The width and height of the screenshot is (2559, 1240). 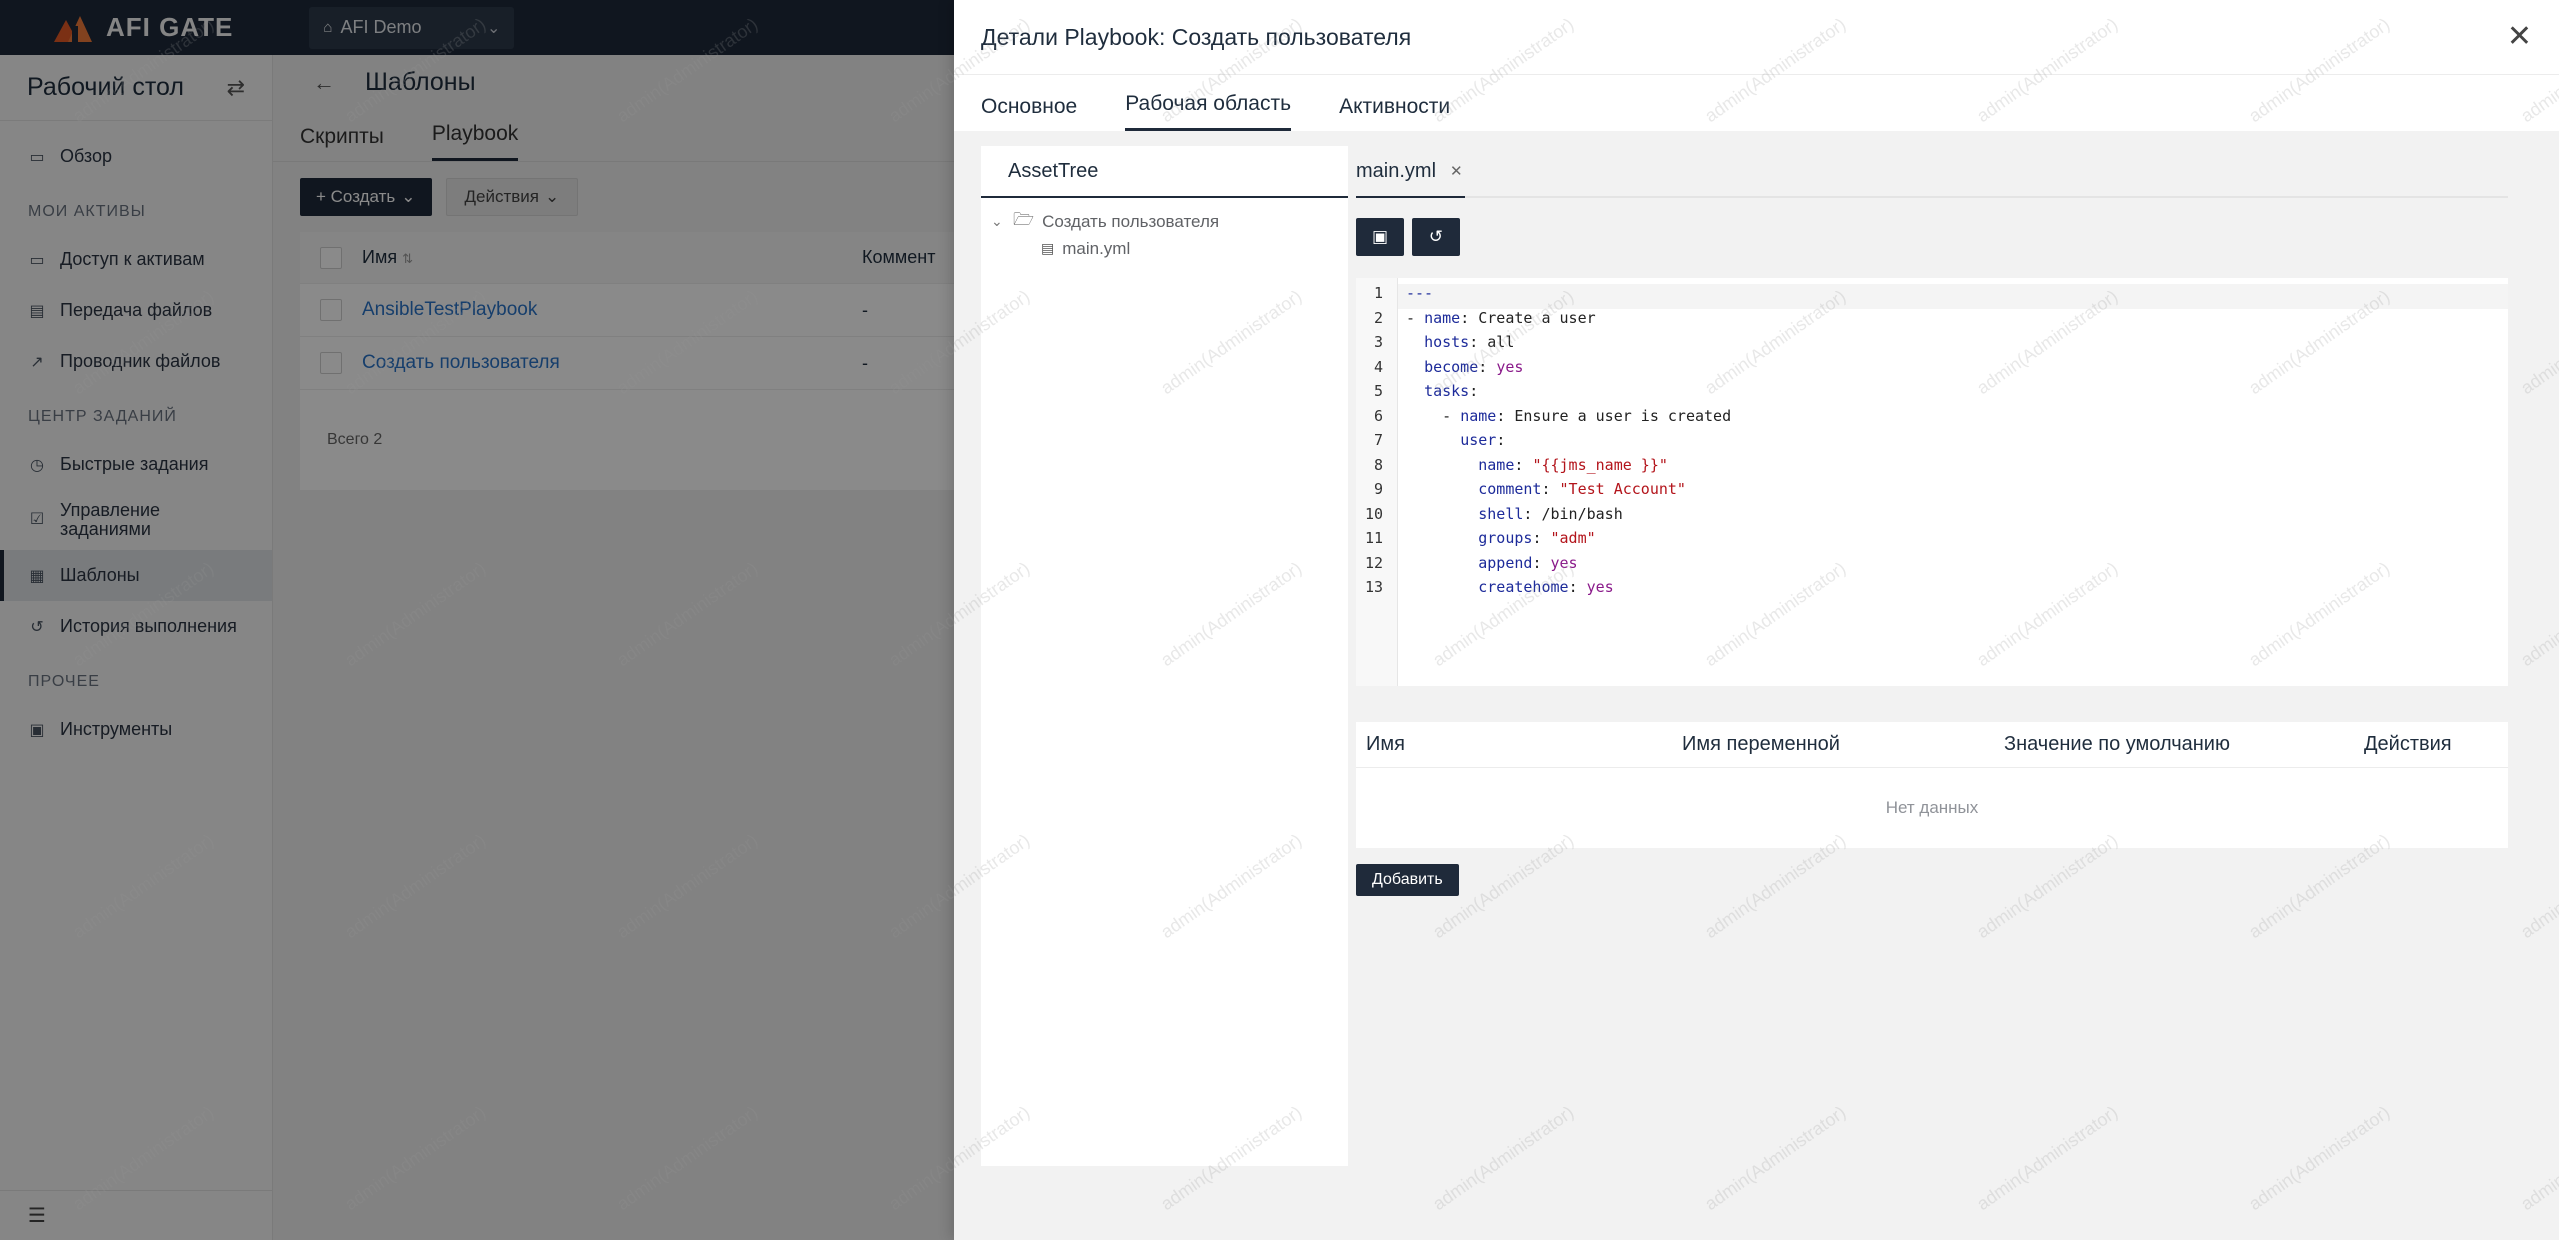 I want to click on code-line: tasks:, so click(x=1451, y=391).